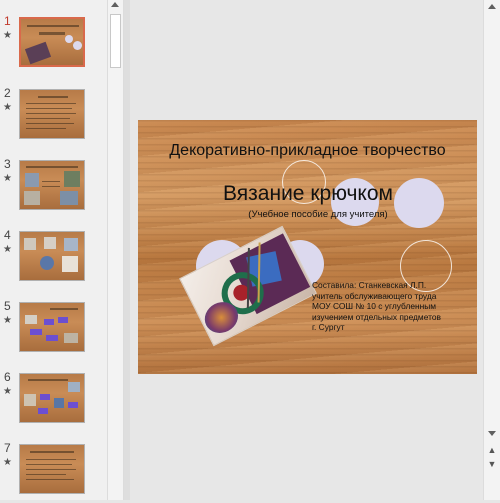 The image size is (500, 503). Describe the element at coordinates (318, 214) in the screenshot. I see `slide-subtitle: (Учебное пособие для учителя)` at that location.